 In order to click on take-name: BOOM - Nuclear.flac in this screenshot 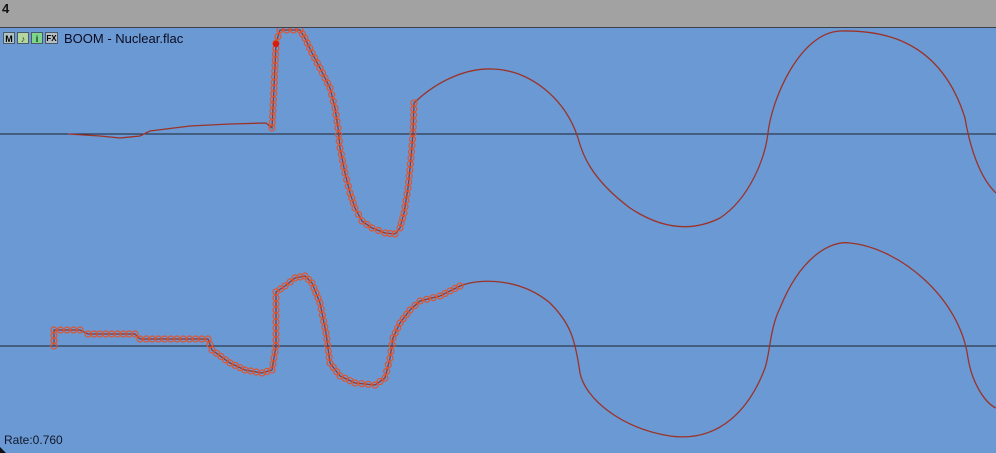, I will do `click(123, 38)`.